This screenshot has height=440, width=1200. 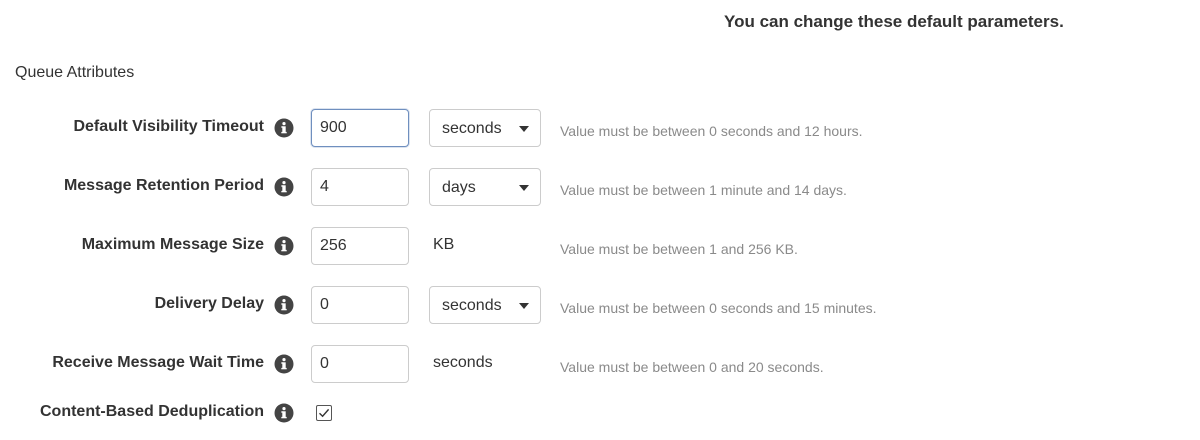 I want to click on receive-wait-time-help: Value must be between 0 and 20 seconds., so click(x=692, y=367).